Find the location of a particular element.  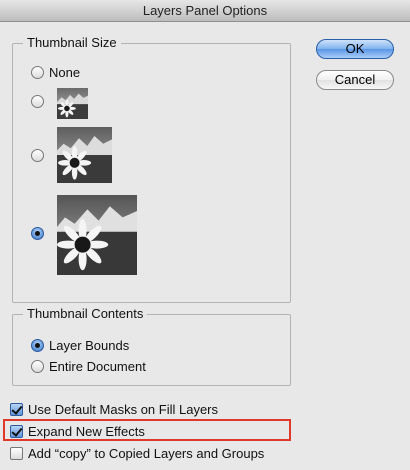

thumbnail-size-small-option is located at coordinates (37, 101).